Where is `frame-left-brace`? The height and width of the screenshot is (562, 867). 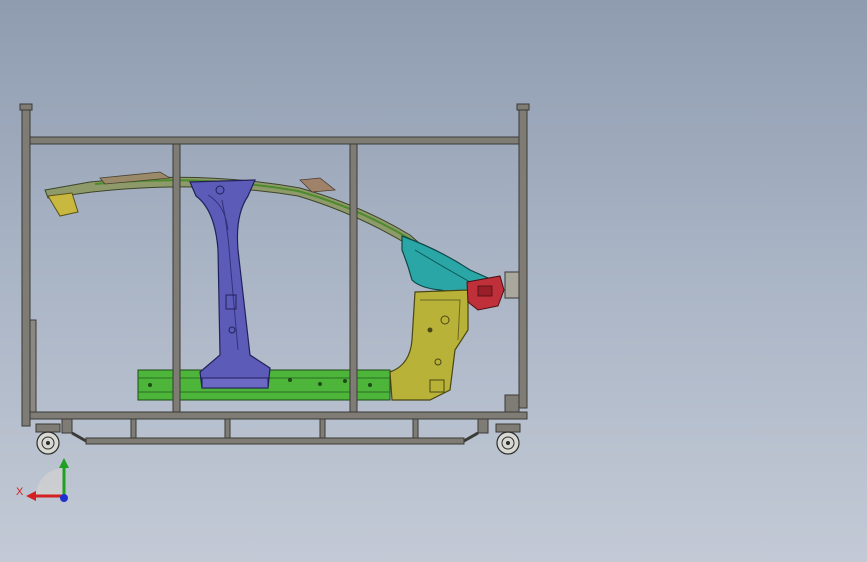 frame-left-brace is located at coordinates (33, 366).